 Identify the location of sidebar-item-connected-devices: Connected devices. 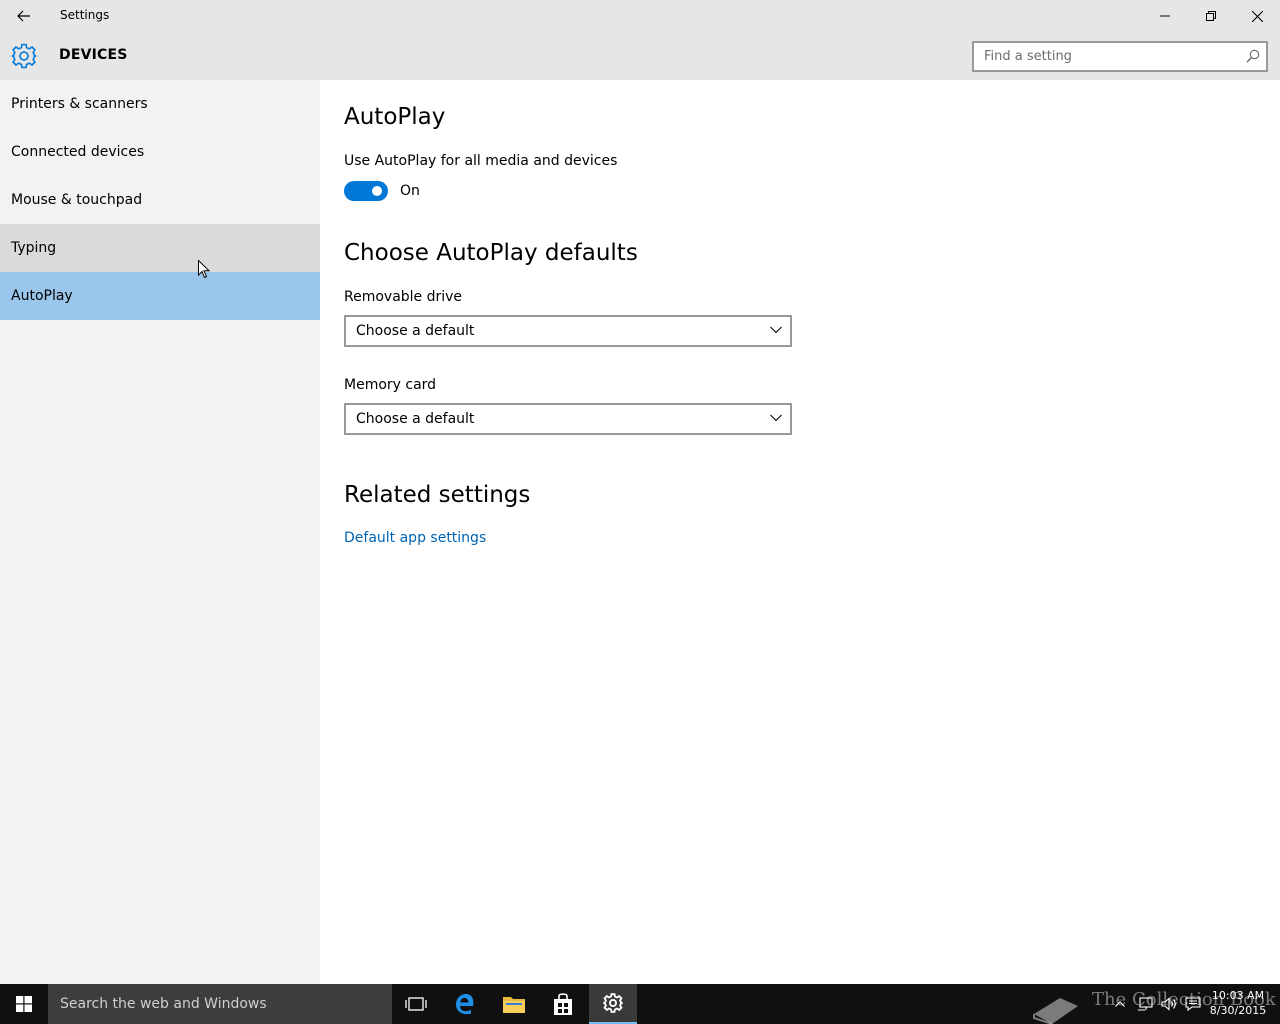
(160, 152).